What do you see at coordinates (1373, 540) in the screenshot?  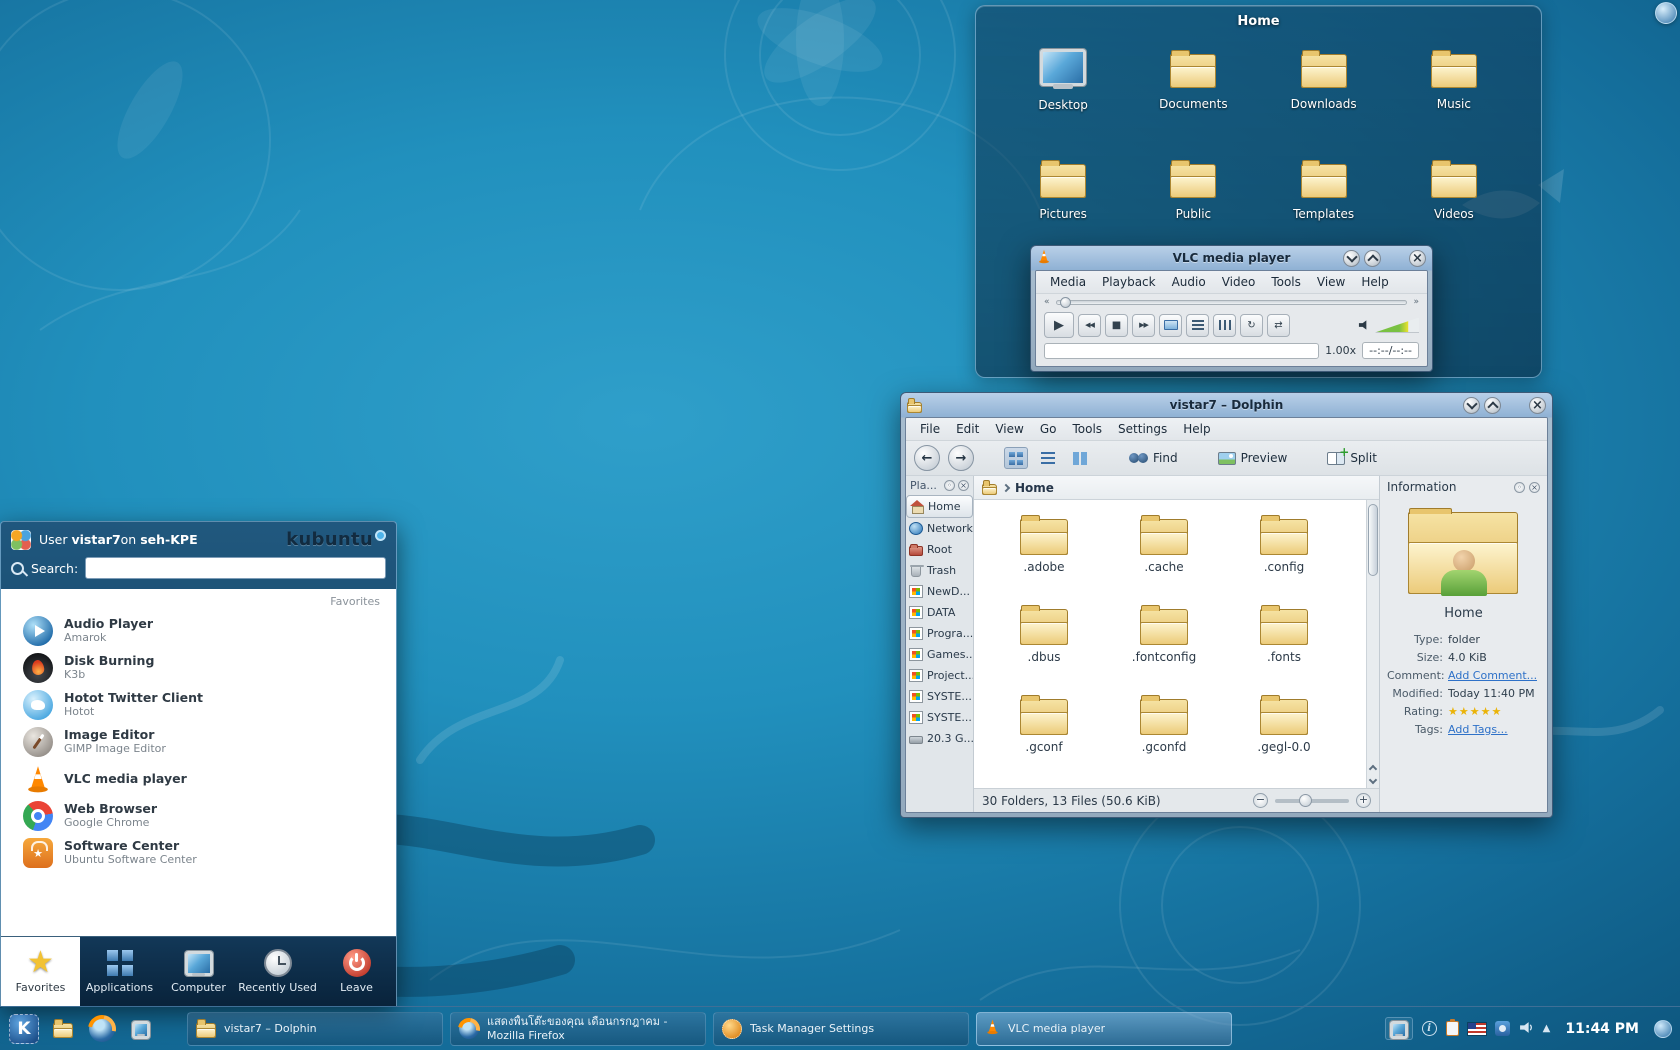 I see `scrollbar-thumb` at bounding box center [1373, 540].